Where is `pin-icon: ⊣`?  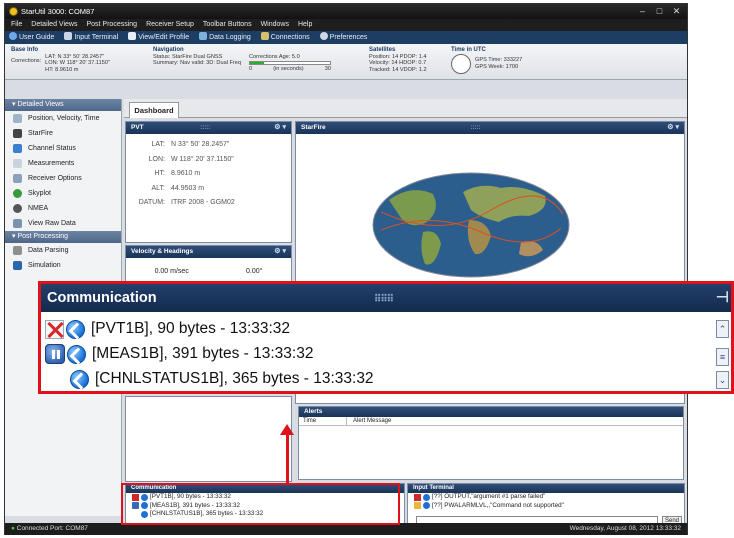
pin-icon: ⊣ is located at coordinates (722, 298).